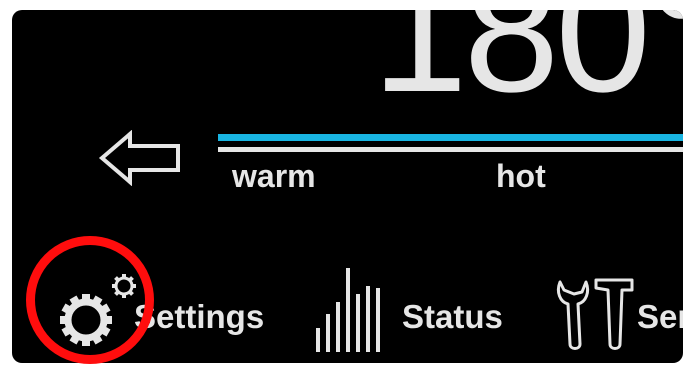 Image resolution: width=691 pixels, height=369 pixels. I want to click on temperature-readout: 180°, so click(527, 69).